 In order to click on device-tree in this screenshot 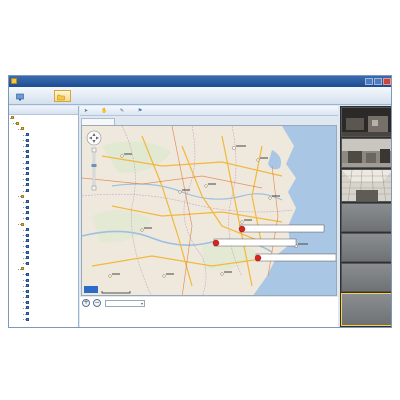, I will do `click(43, 218)`.